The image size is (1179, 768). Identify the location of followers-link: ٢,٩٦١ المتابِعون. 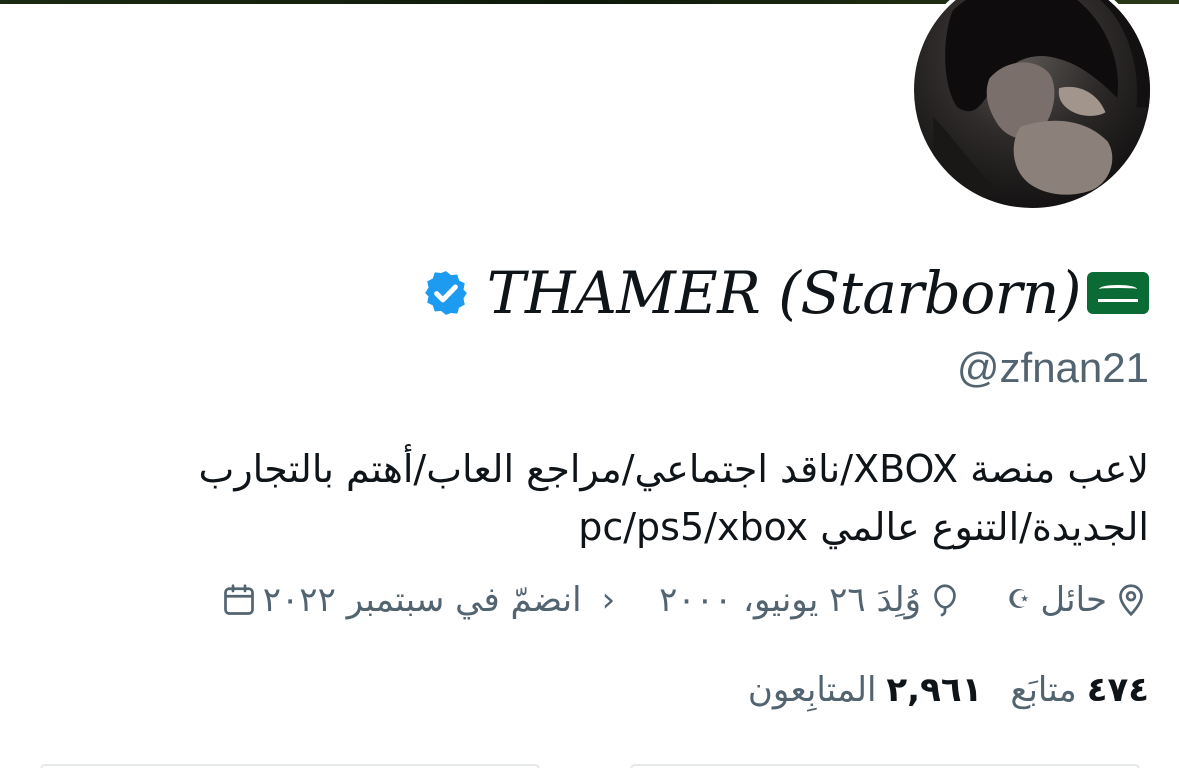
(865, 690).